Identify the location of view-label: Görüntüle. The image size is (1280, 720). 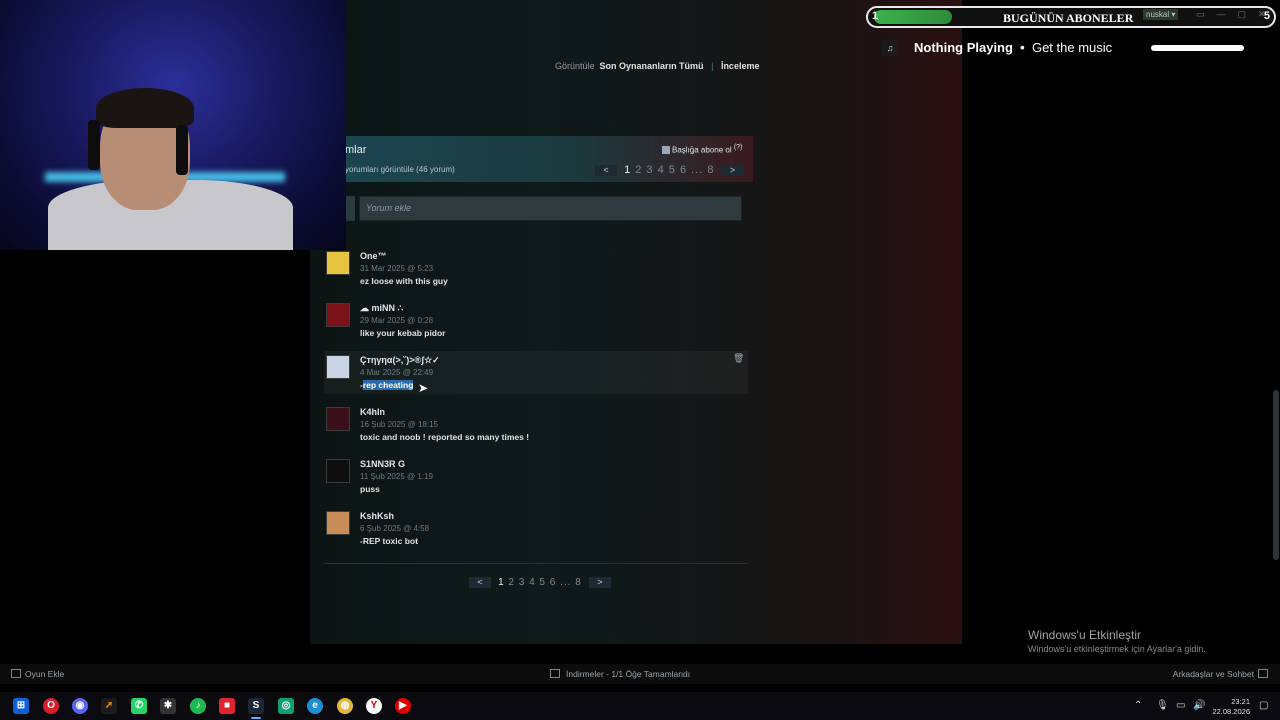
(575, 66).